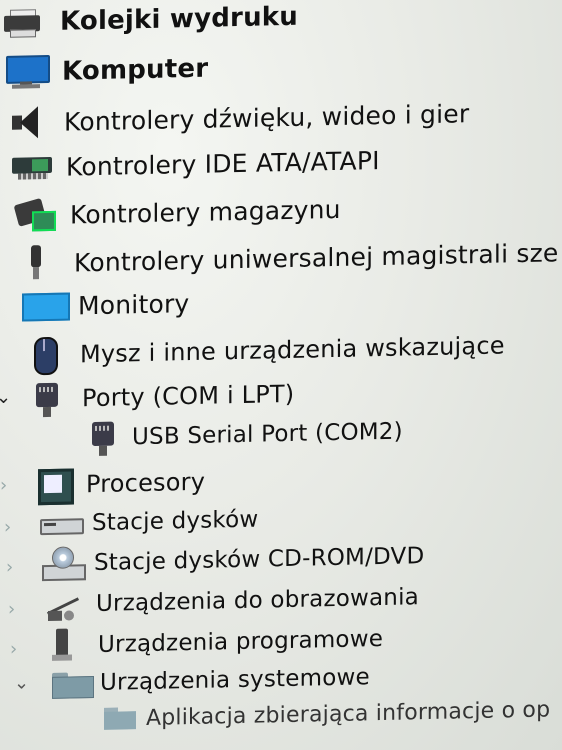  I want to click on tree-item-label: Kontrolery IDE ATA/ATAPI, so click(223, 163).